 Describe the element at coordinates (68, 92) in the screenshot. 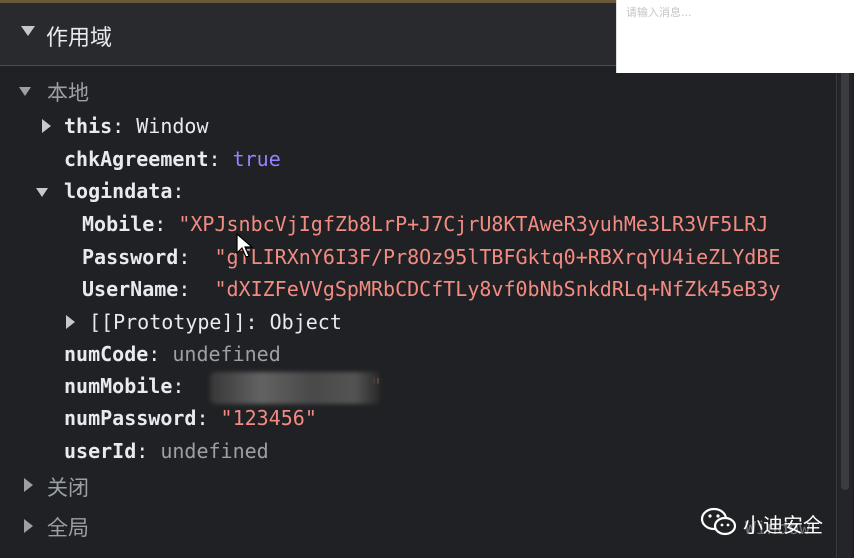

I see `section-local: 本地` at that location.